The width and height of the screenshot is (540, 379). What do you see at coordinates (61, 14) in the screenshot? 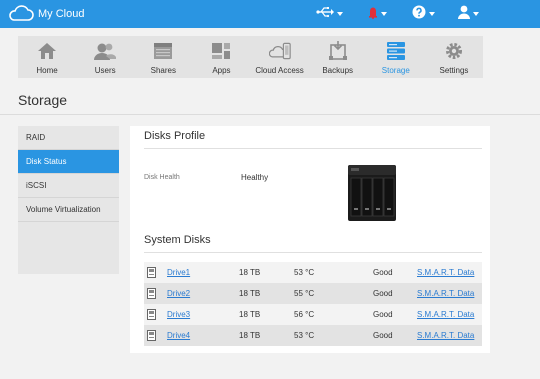
I see `app-title: My Cloud` at bounding box center [61, 14].